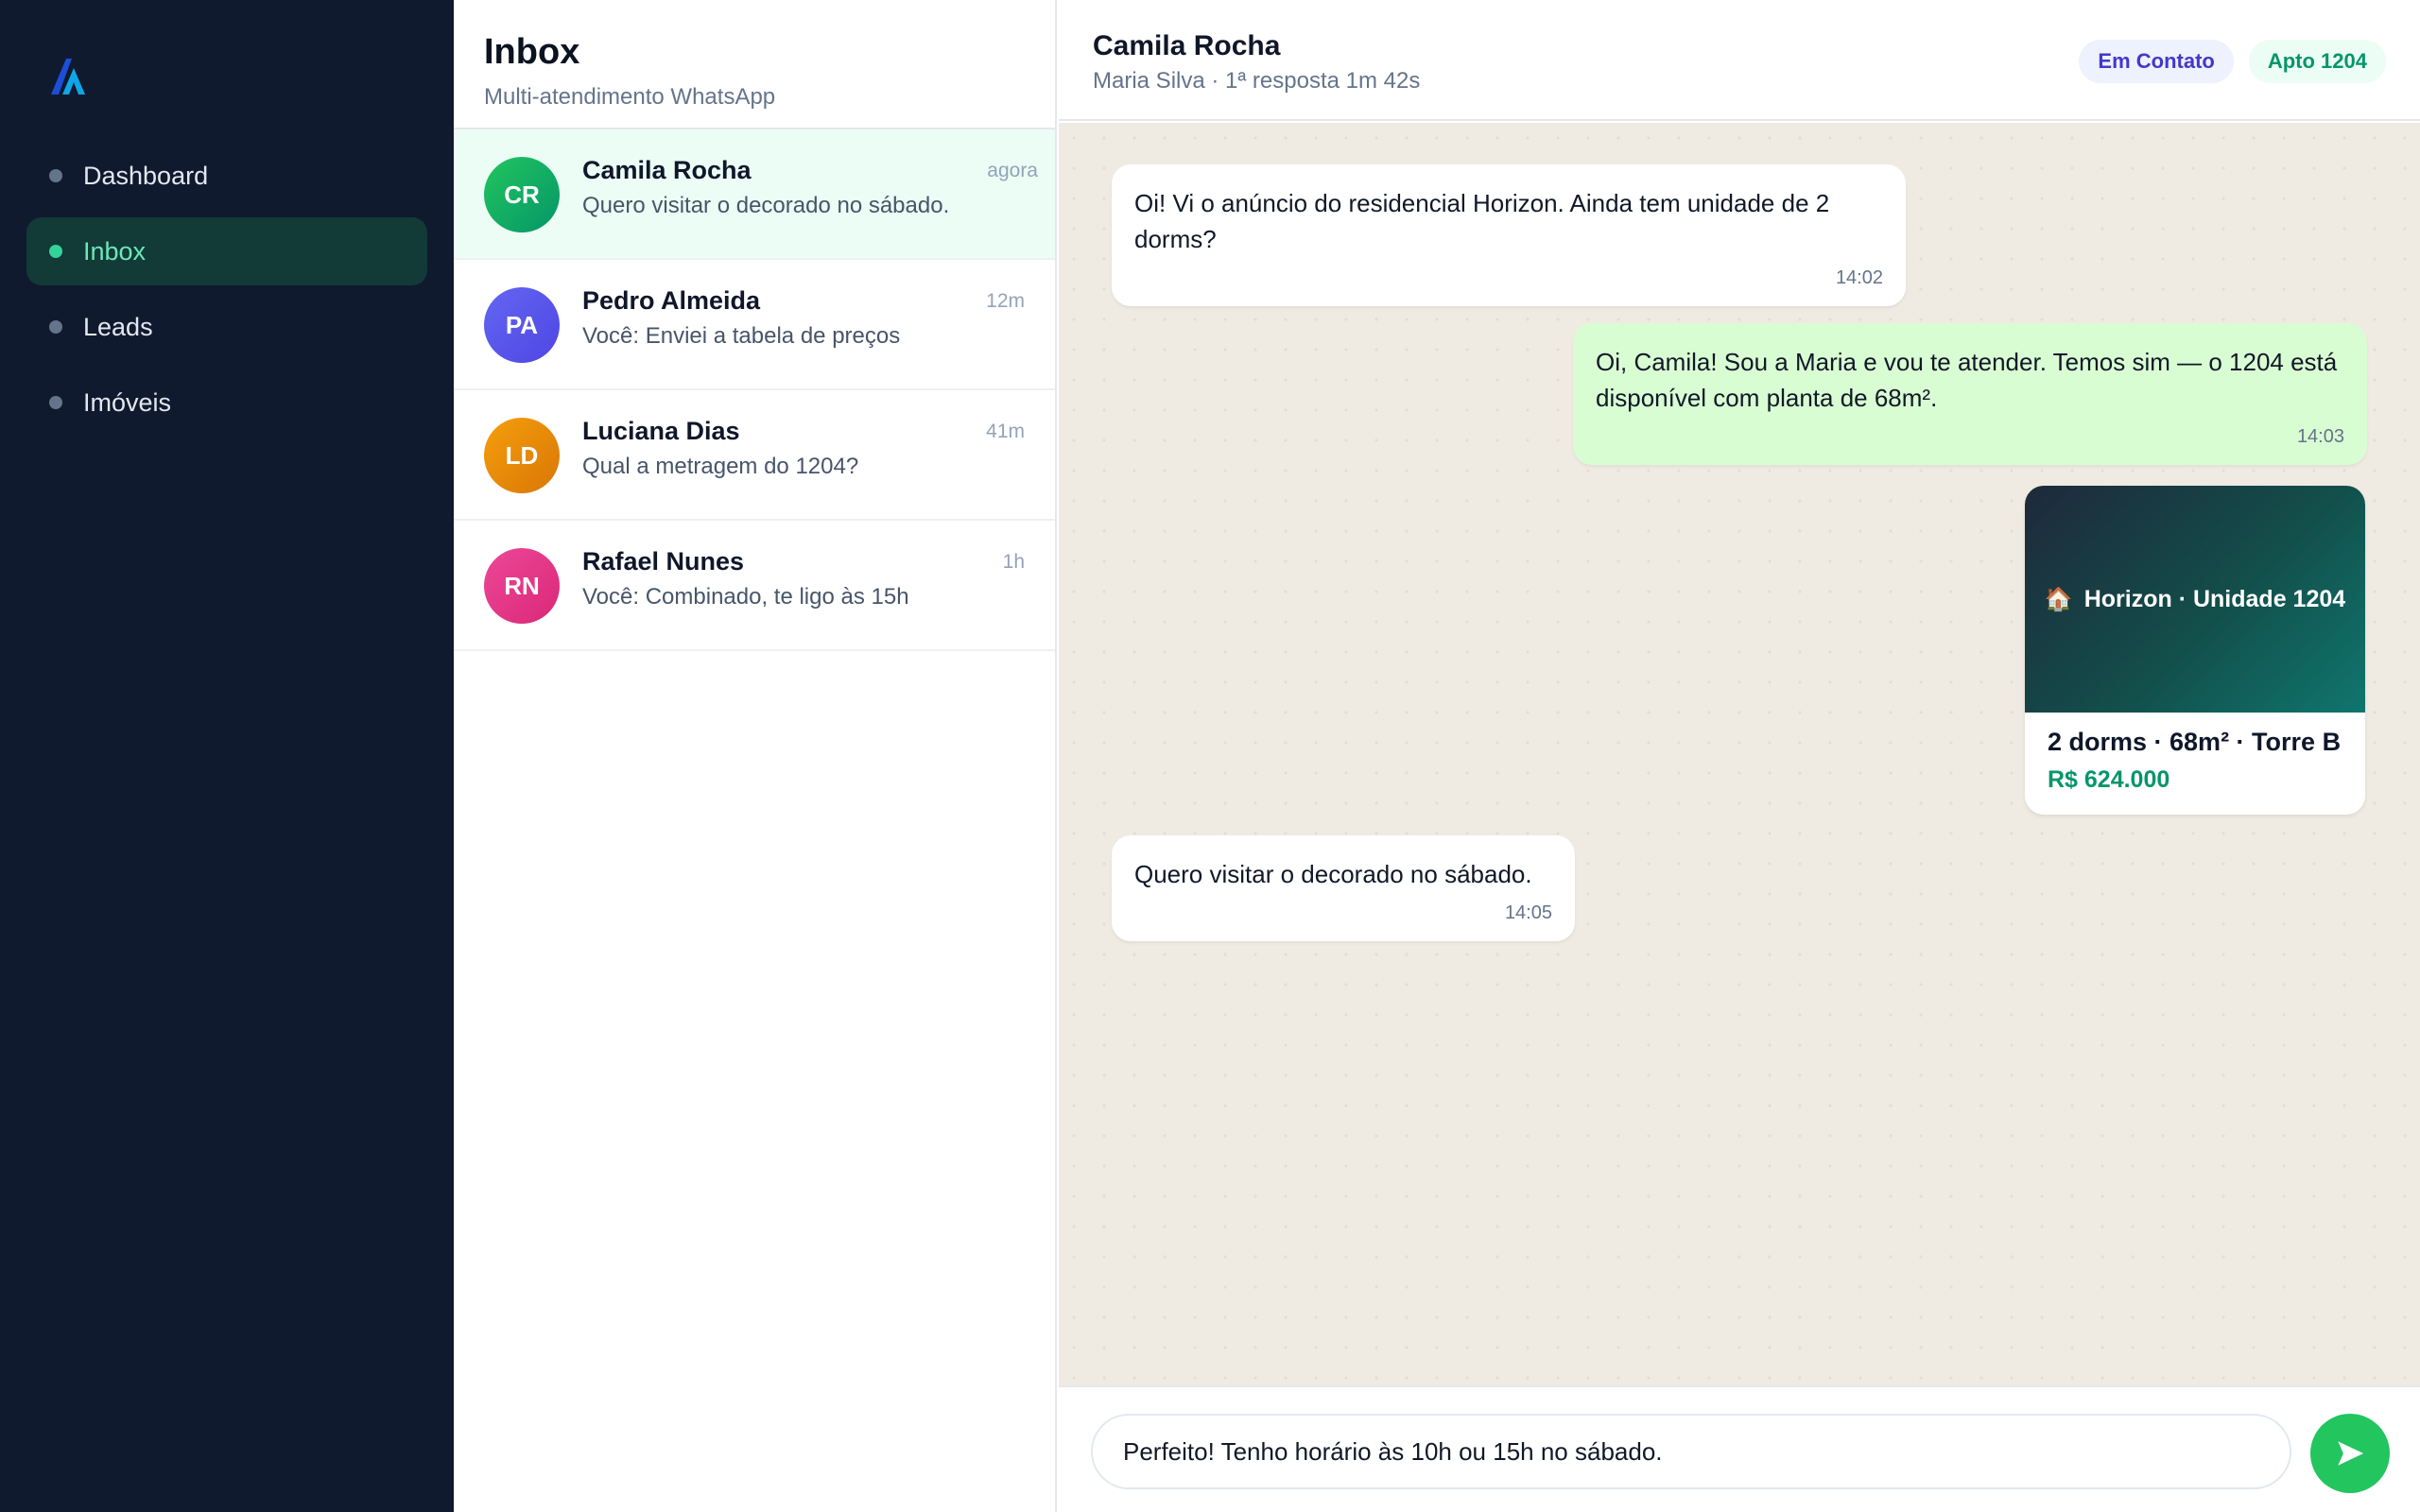 The height and width of the screenshot is (1512, 2420). Describe the element at coordinates (115, 251) in the screenshot. I see `sidebar-item-label: Inbox` at that location.